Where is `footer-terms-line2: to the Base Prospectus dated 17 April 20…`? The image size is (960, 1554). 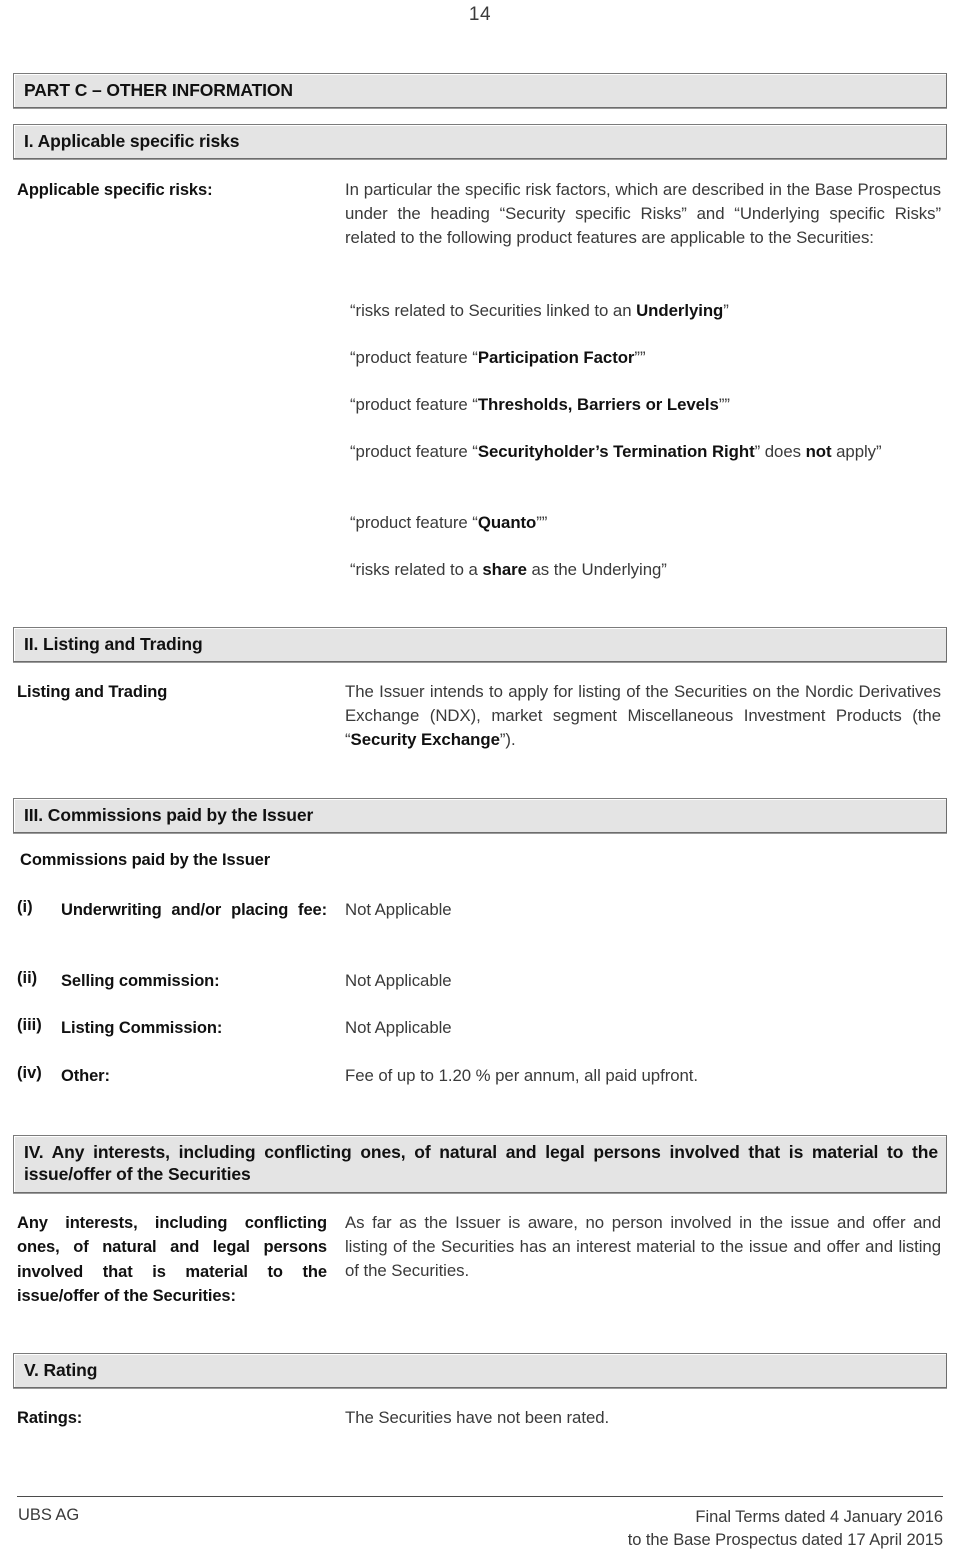 footer-terms-line2: to the Base Prospectus dated 17 April 20… is located at coordinates (785, 1540).